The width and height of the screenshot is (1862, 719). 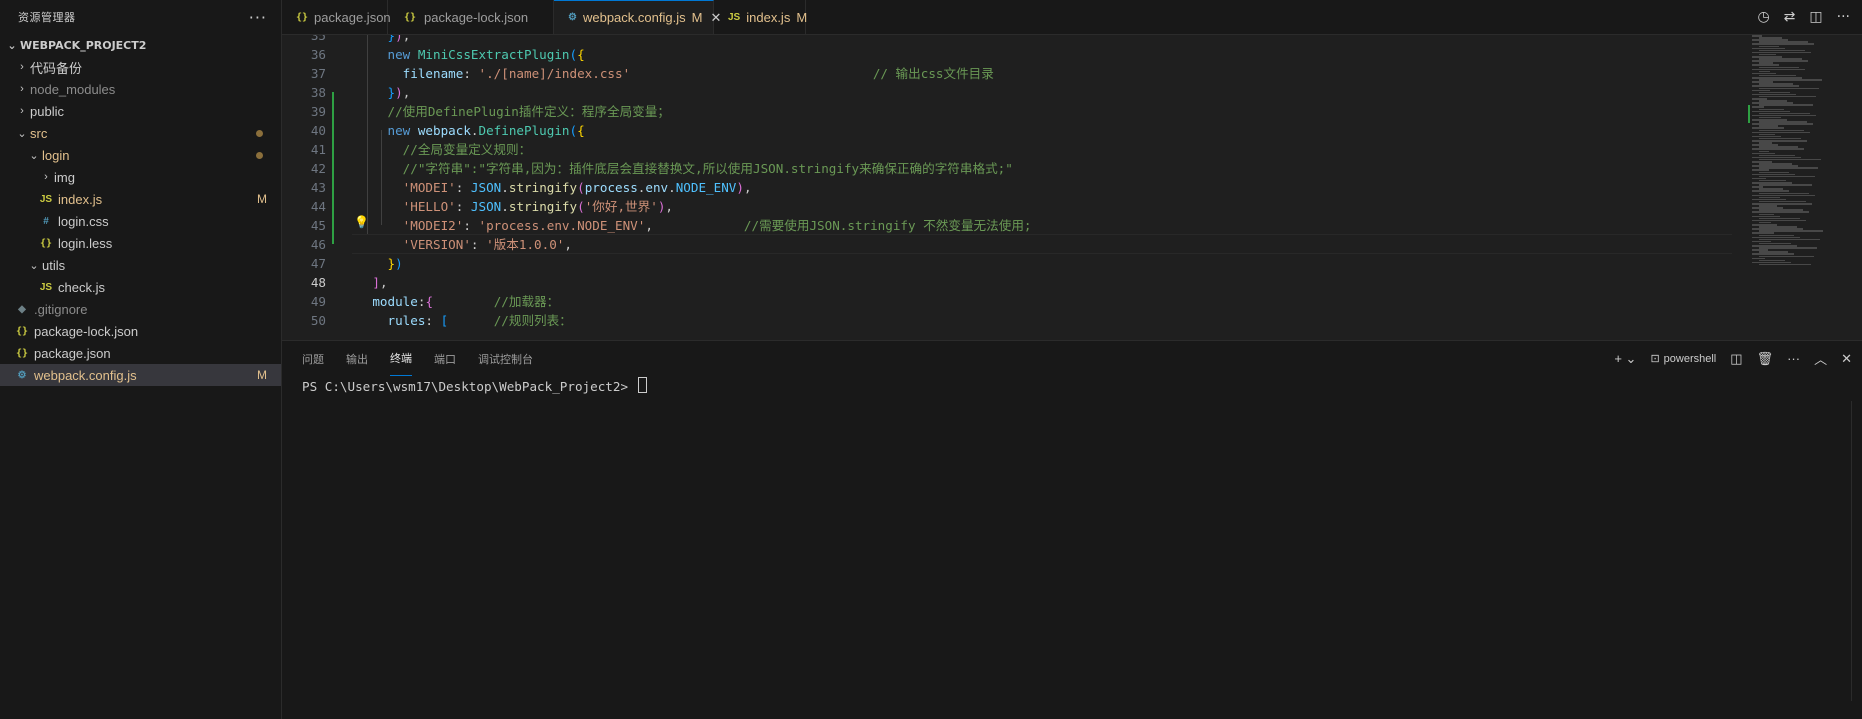 What do you see at coordinates (621, 206) in the screenshot?
I see `code-token: '你好,世界'` at bounding box center [621, 206].